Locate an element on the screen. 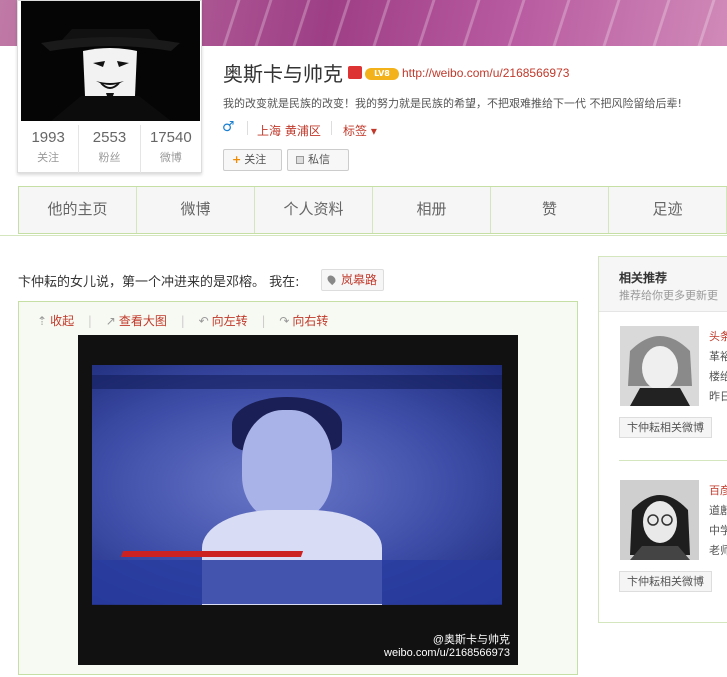 The width and height of the screenshot is (727, 677). media-toolbar: ⇡ 收起 | ↗ 查看大图 | ↶ 向左转 | ↷ 向右转 is located at coordinates (187, 320).